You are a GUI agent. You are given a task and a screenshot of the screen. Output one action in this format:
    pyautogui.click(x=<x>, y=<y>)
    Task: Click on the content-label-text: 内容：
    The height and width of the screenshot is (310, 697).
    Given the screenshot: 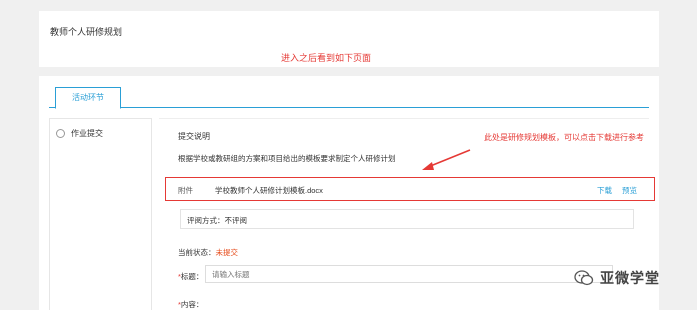 What is the action you would take?
    pyautogui.click(x=192, y=304)
    